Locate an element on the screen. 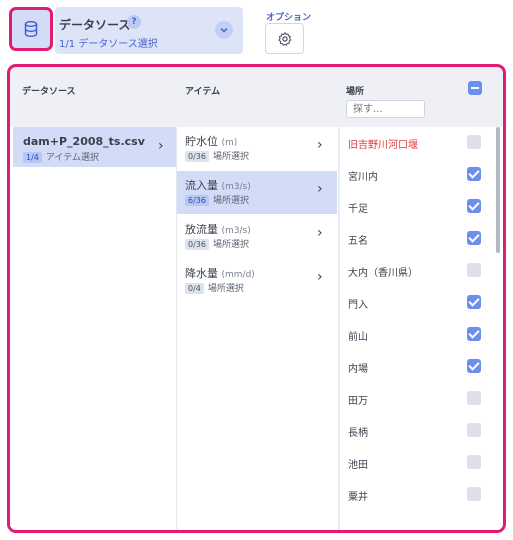 This screenshot has width=513, height=540. place-name: 田万 is located at coordinates (358, 401).